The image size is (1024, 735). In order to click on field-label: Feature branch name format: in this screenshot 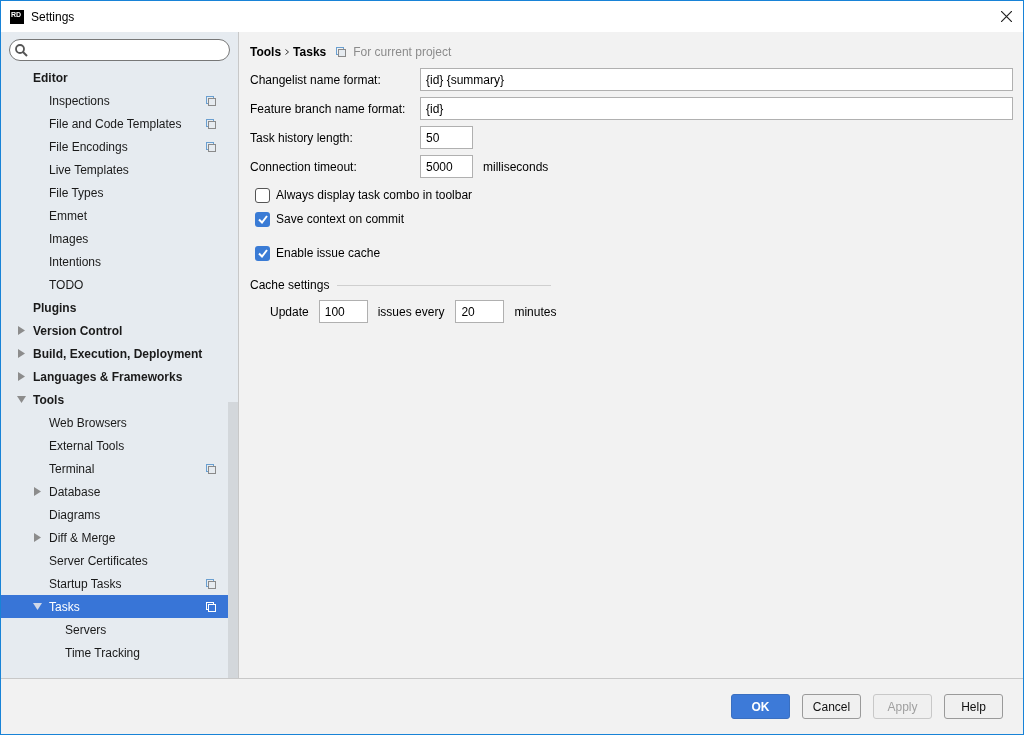, I will do `click(328, 109)`.